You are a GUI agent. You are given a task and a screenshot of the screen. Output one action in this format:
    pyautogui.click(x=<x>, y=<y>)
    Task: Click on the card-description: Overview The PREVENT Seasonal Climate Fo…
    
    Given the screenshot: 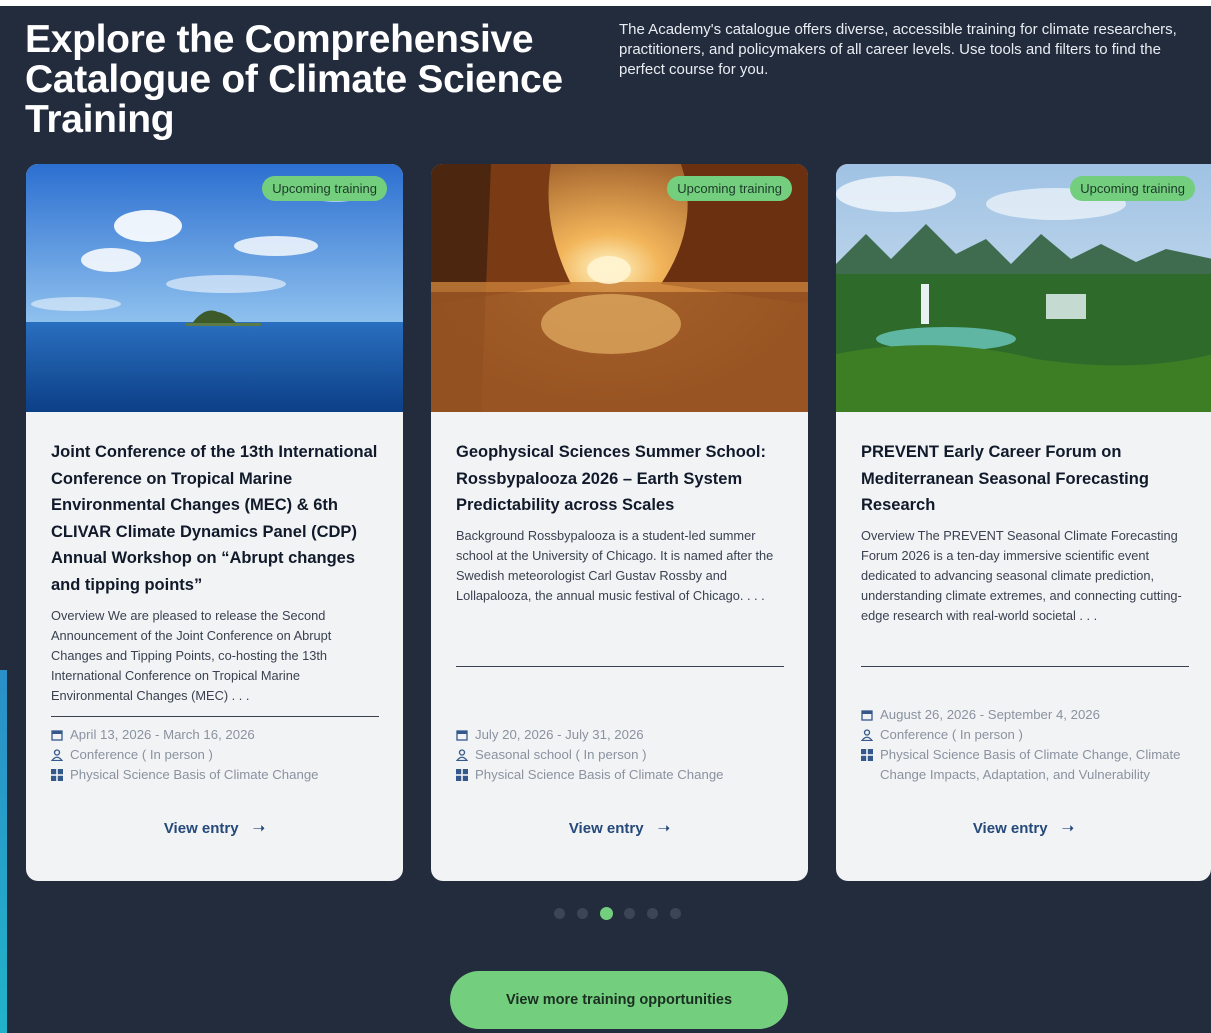 What is the action you would take?
    pyautogui.click(x=1021, y=575)
    